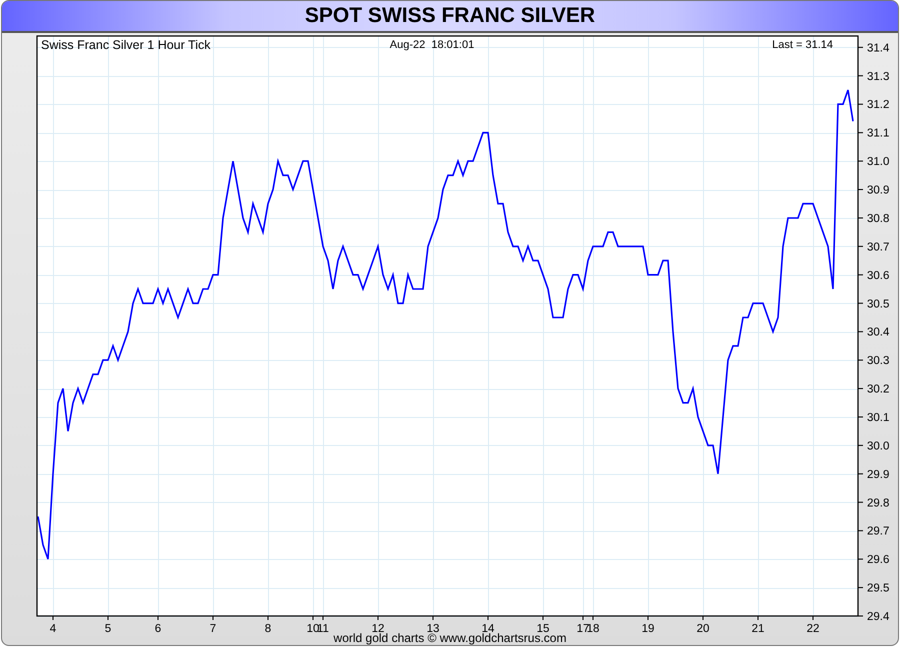 The height and width of the screenshot is (650, 900). I want to click on chart-subtitle: Swiss Franc Silver 1 Hour Tick, so click(125, 45).